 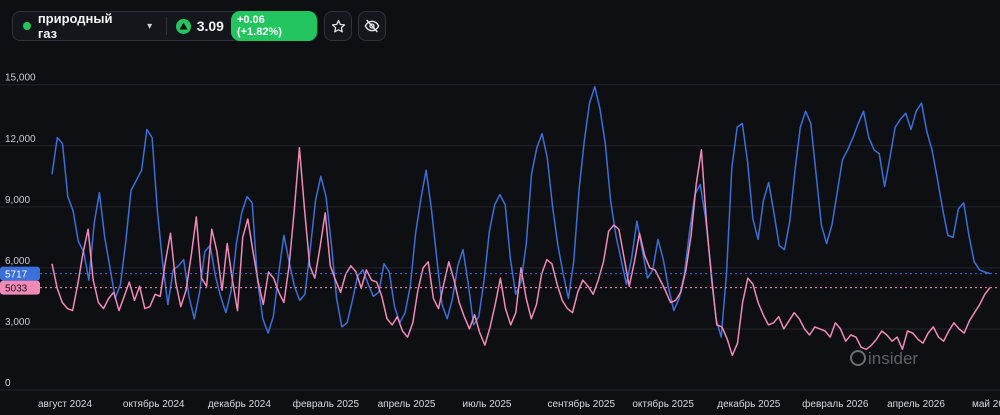 I want to click on asset-name: природный газ, so click(x=75, y=26).